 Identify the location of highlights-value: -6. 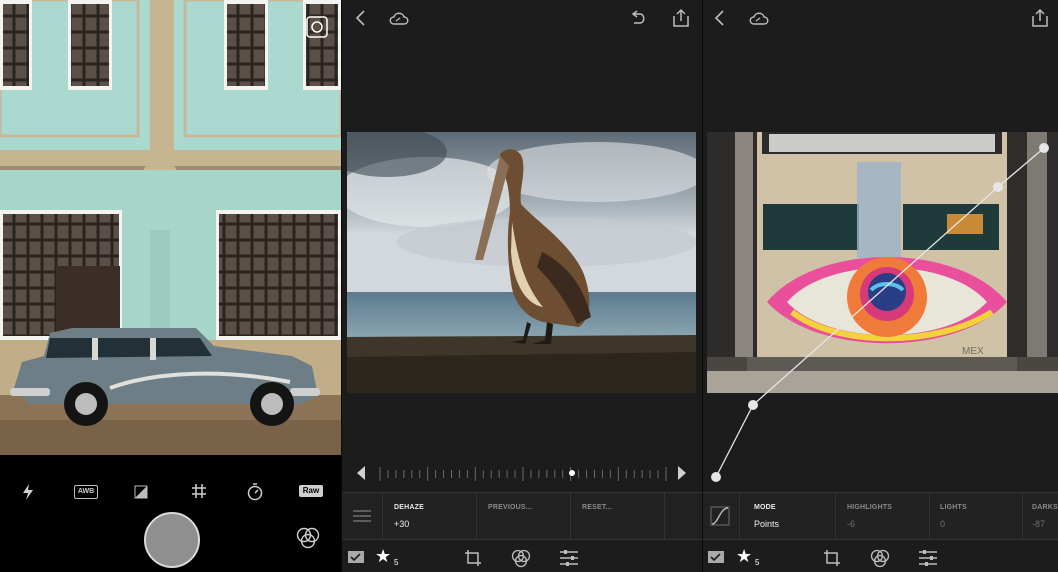
(851, 524).